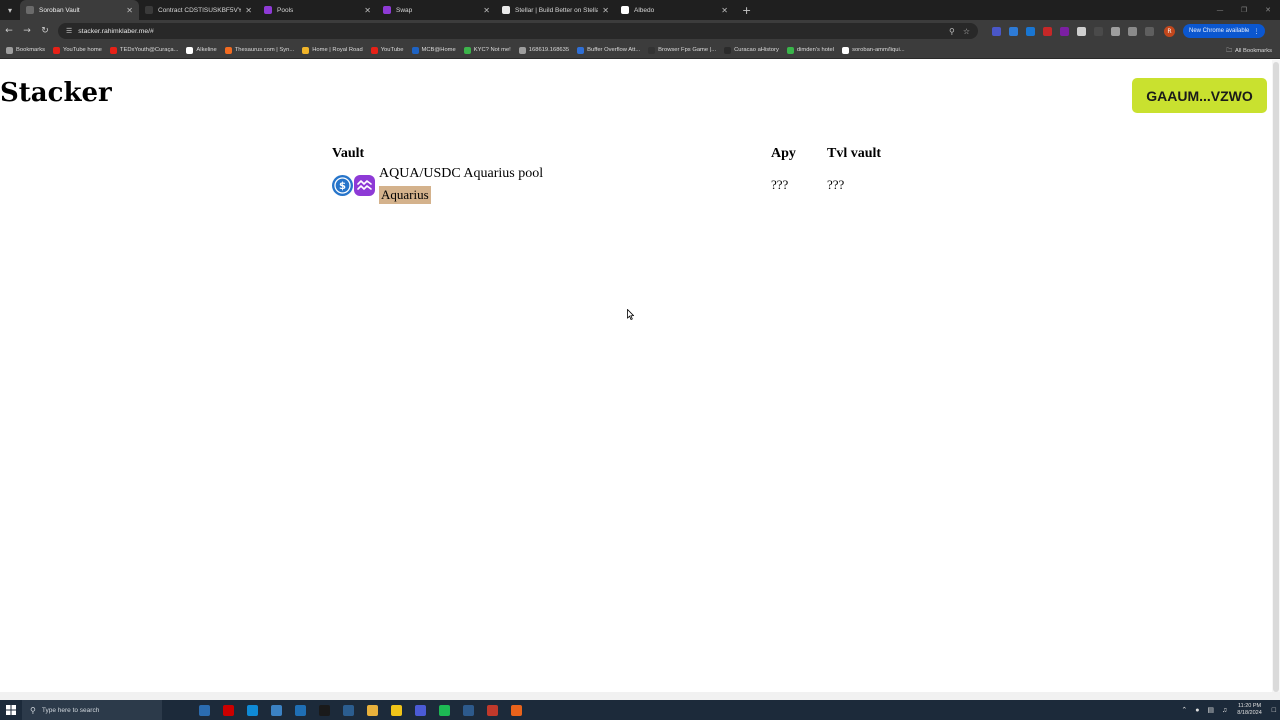 The width and height of the screenshot is (1280, 720). I want to click on site-info-icon: ☰, so click(69, 31).